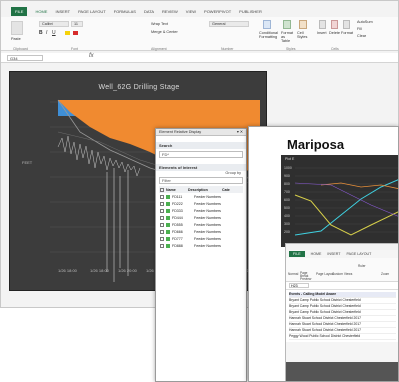 The width and height of the screenshot is (399, 382). What do you see at coordinates (180, 132) in the screenshot?
I see `panel-title: Element Relative Display` at bounding box center [180, 132].